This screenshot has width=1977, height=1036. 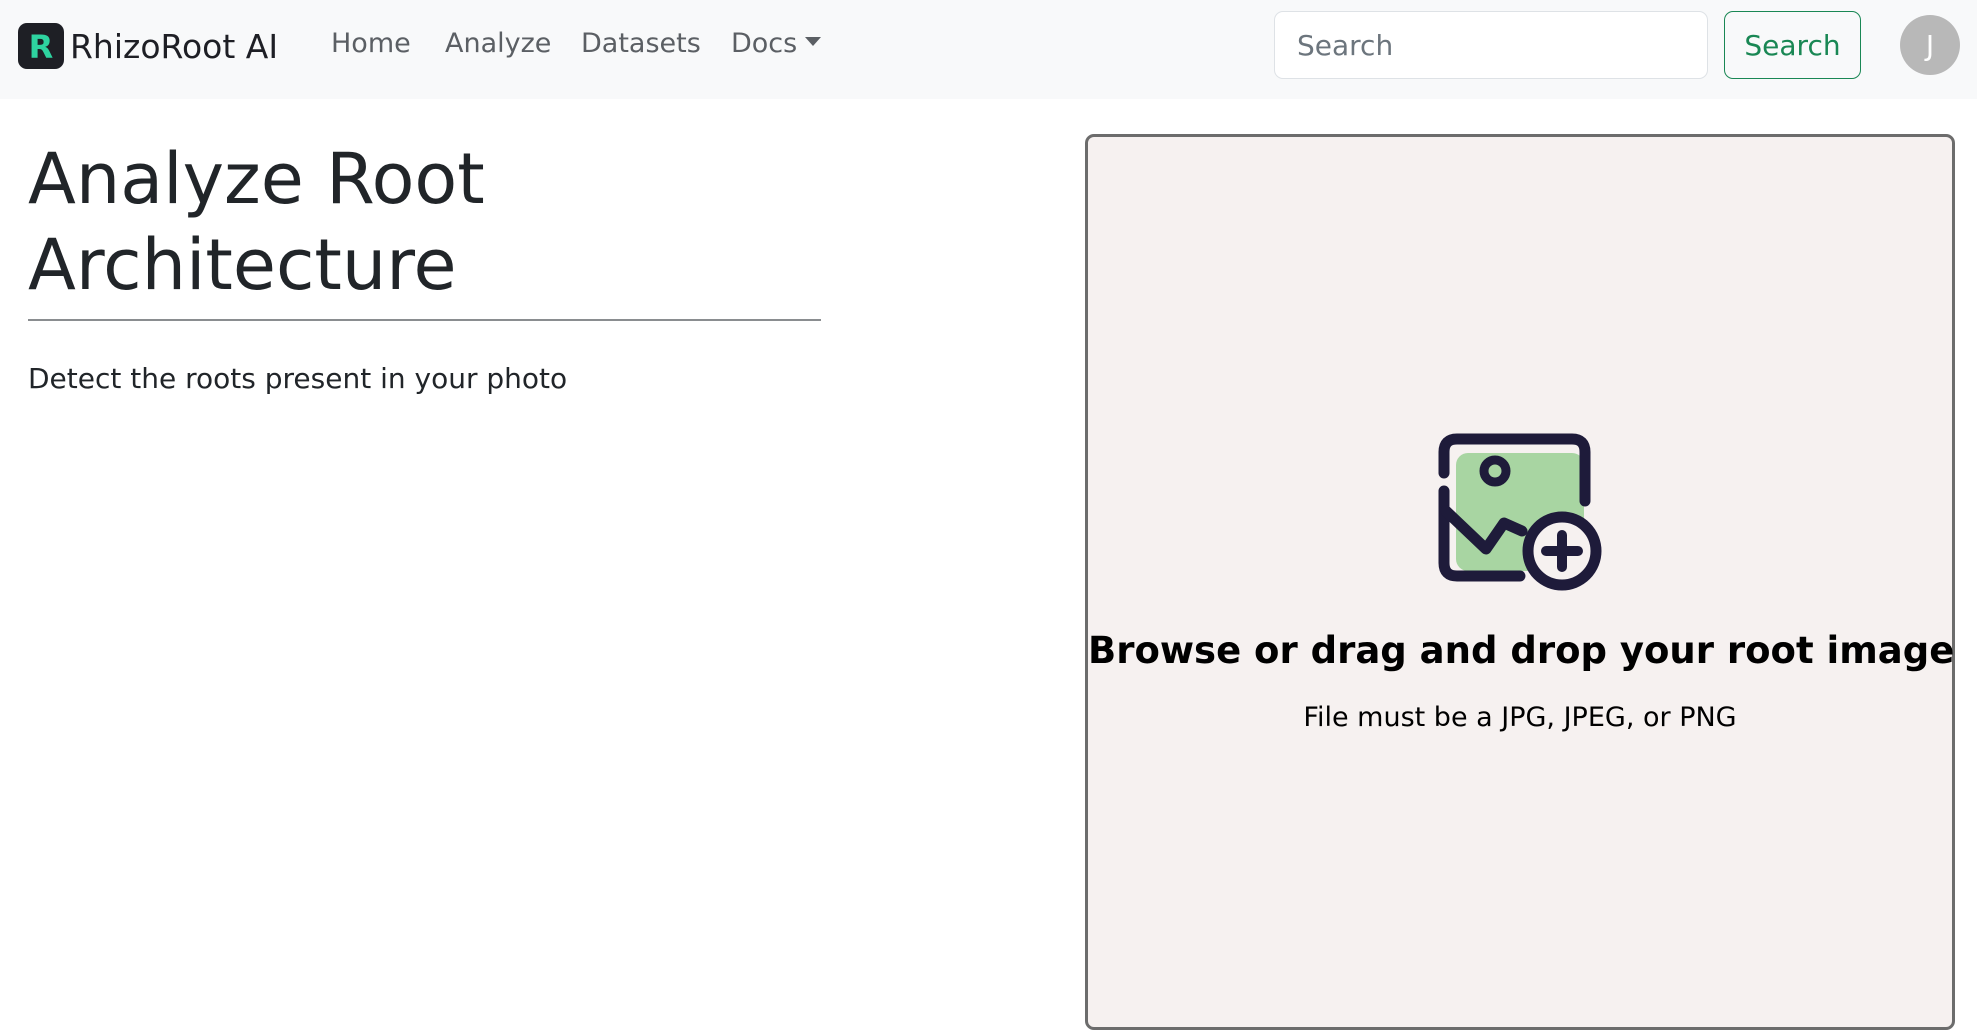 I want to click on user-avatar: J, so click(x=1930, y=45).